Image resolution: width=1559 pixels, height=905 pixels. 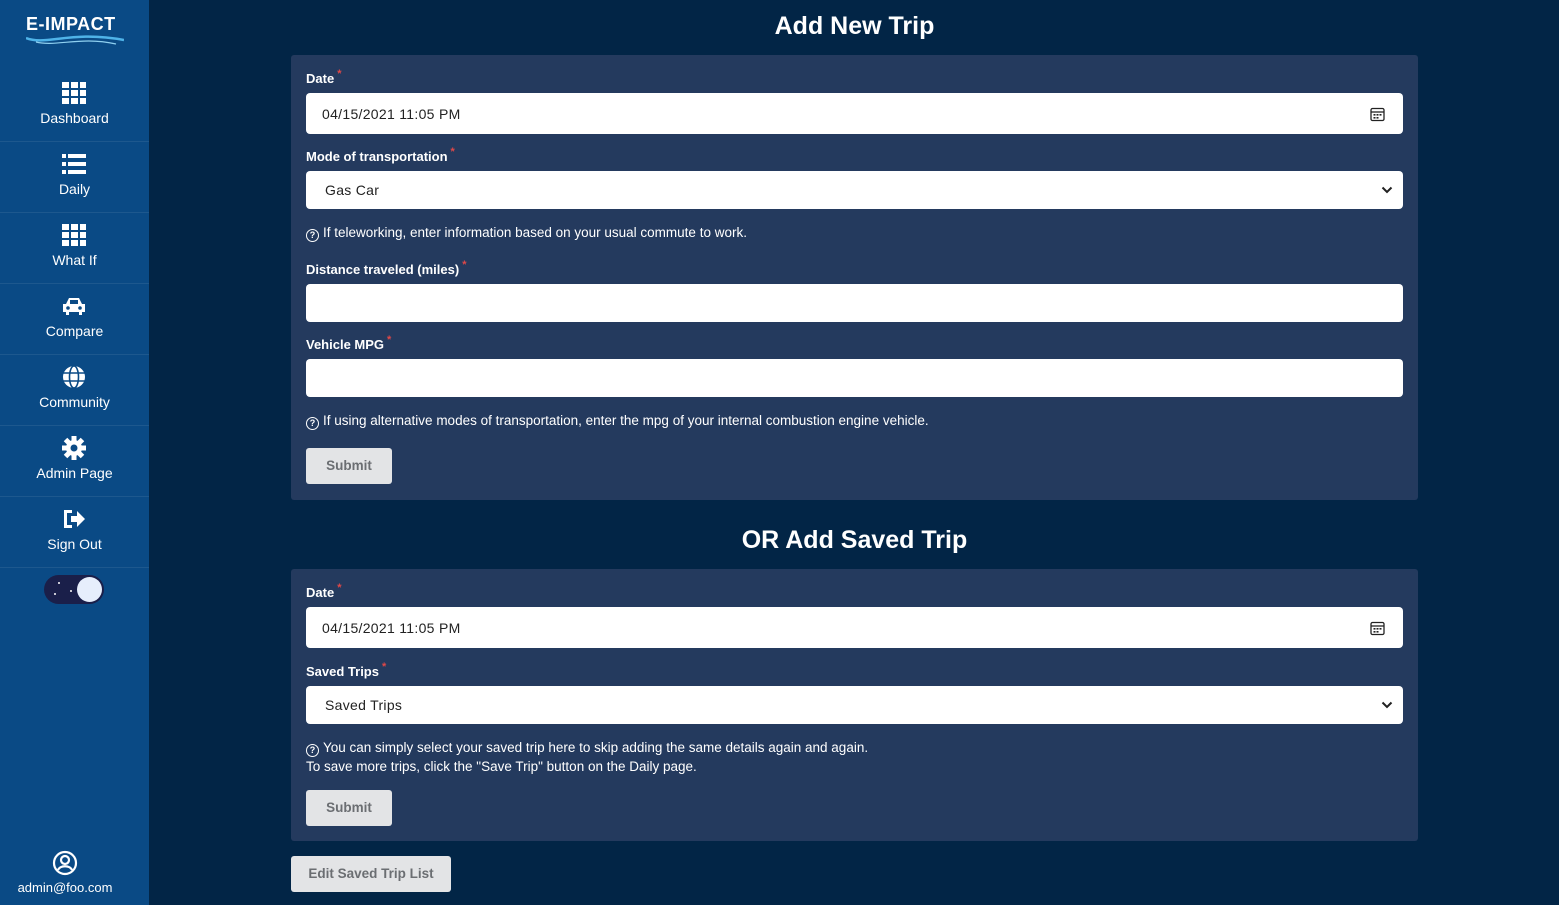 What do you see at coordinates (74, 260) in the screenshot?
I see `sidebar-item-label: What If` at bounding box center [74, 260].